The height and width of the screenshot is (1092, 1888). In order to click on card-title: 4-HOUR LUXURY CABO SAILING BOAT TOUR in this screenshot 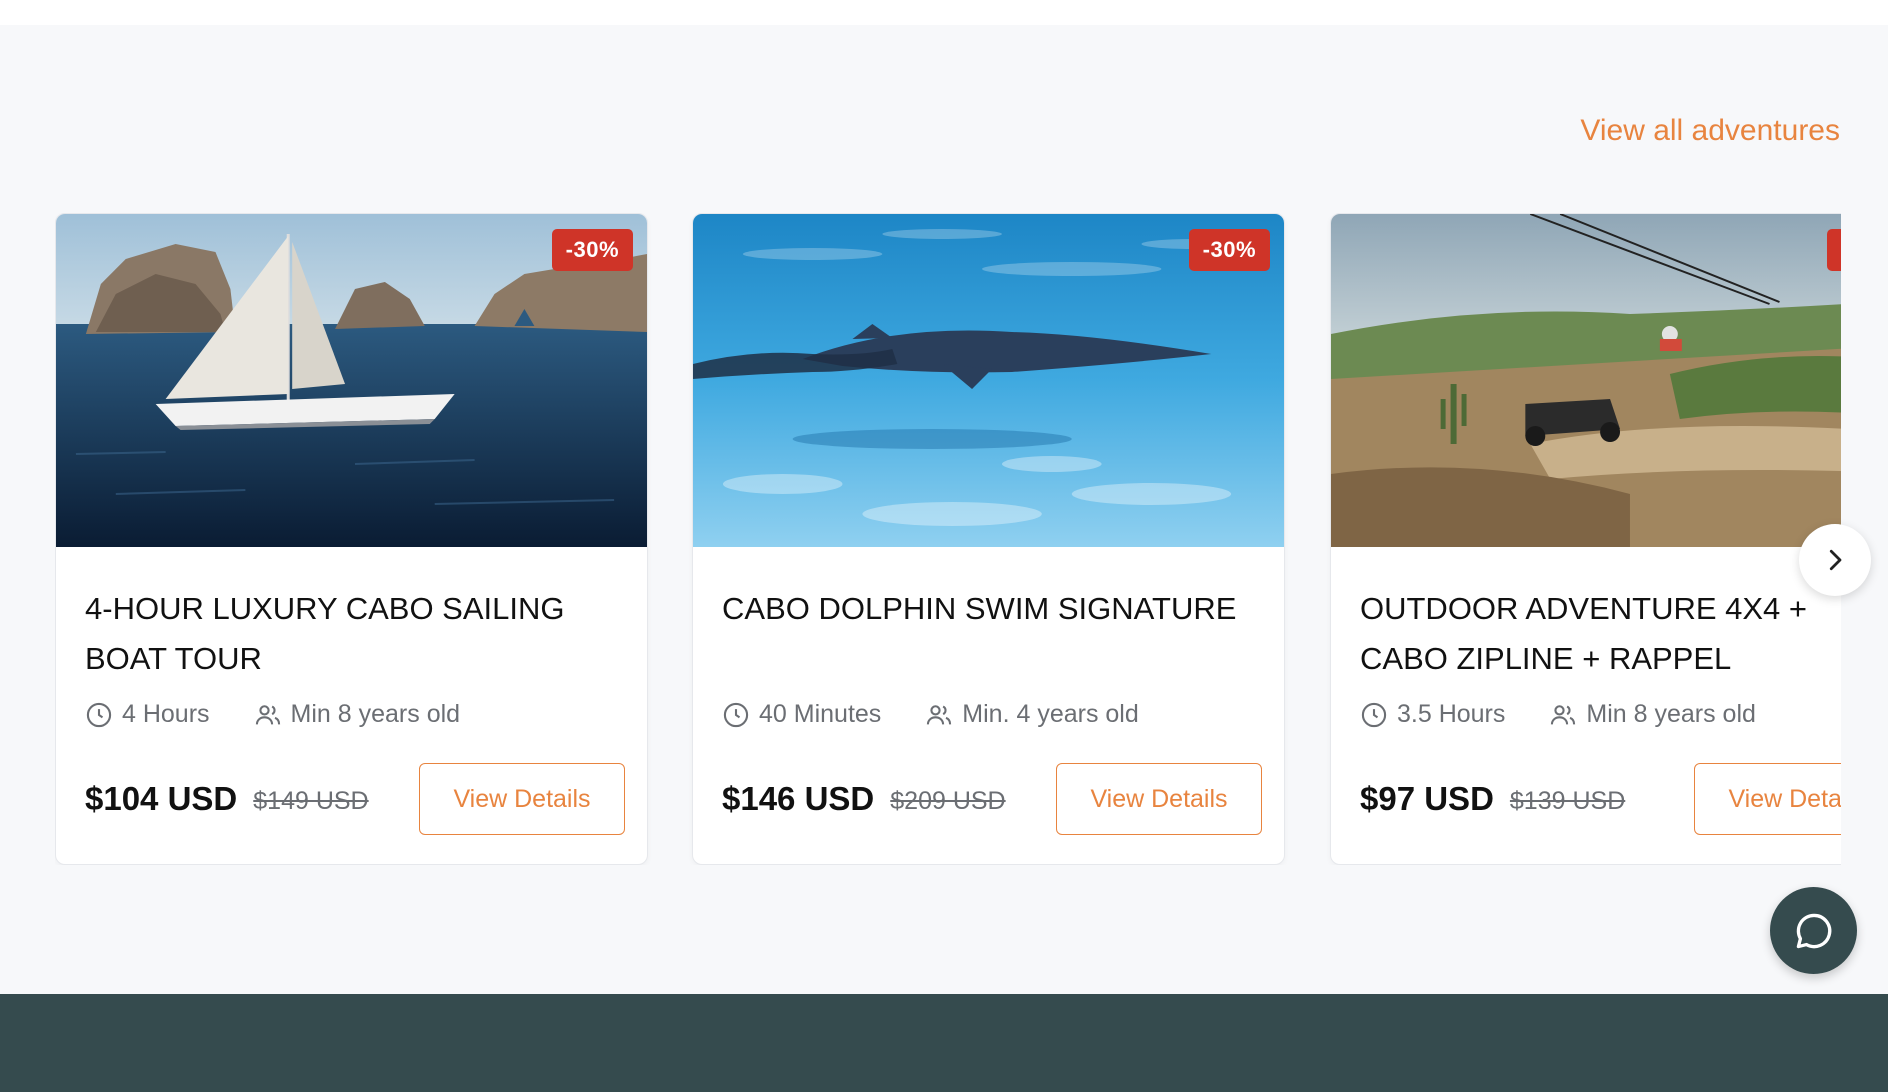, I will do `click(325, 633)`.